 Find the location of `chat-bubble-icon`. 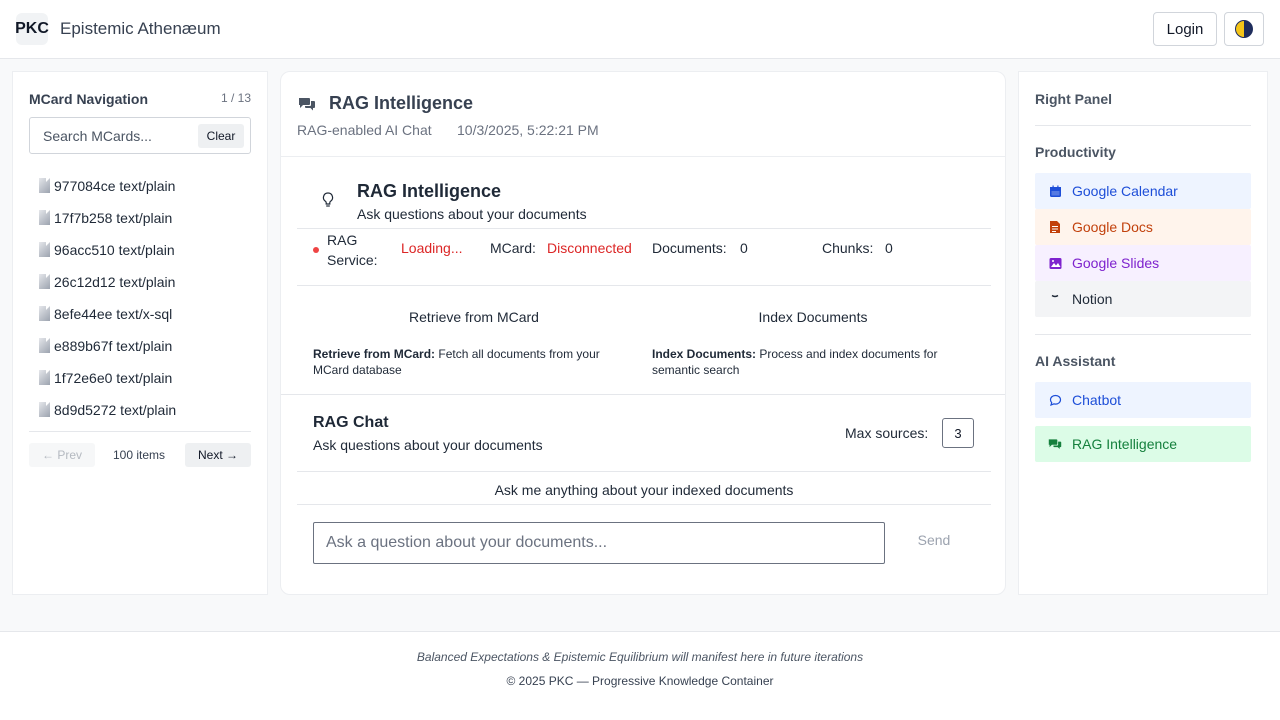

chat-bubble-icon is located at coordinates (1055, 400).